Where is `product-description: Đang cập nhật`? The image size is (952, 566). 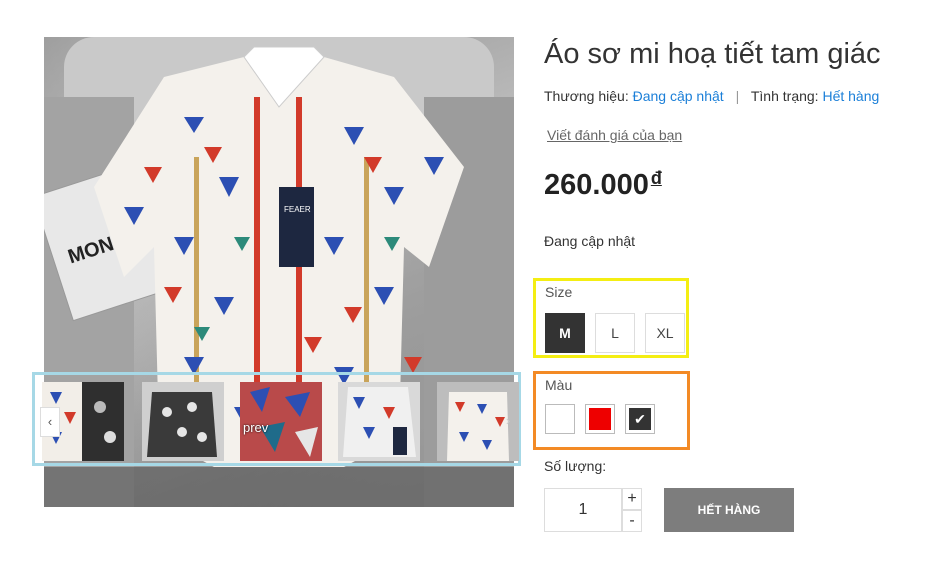
product-description: Đang cập nhật is located at coordinates (590, 241).